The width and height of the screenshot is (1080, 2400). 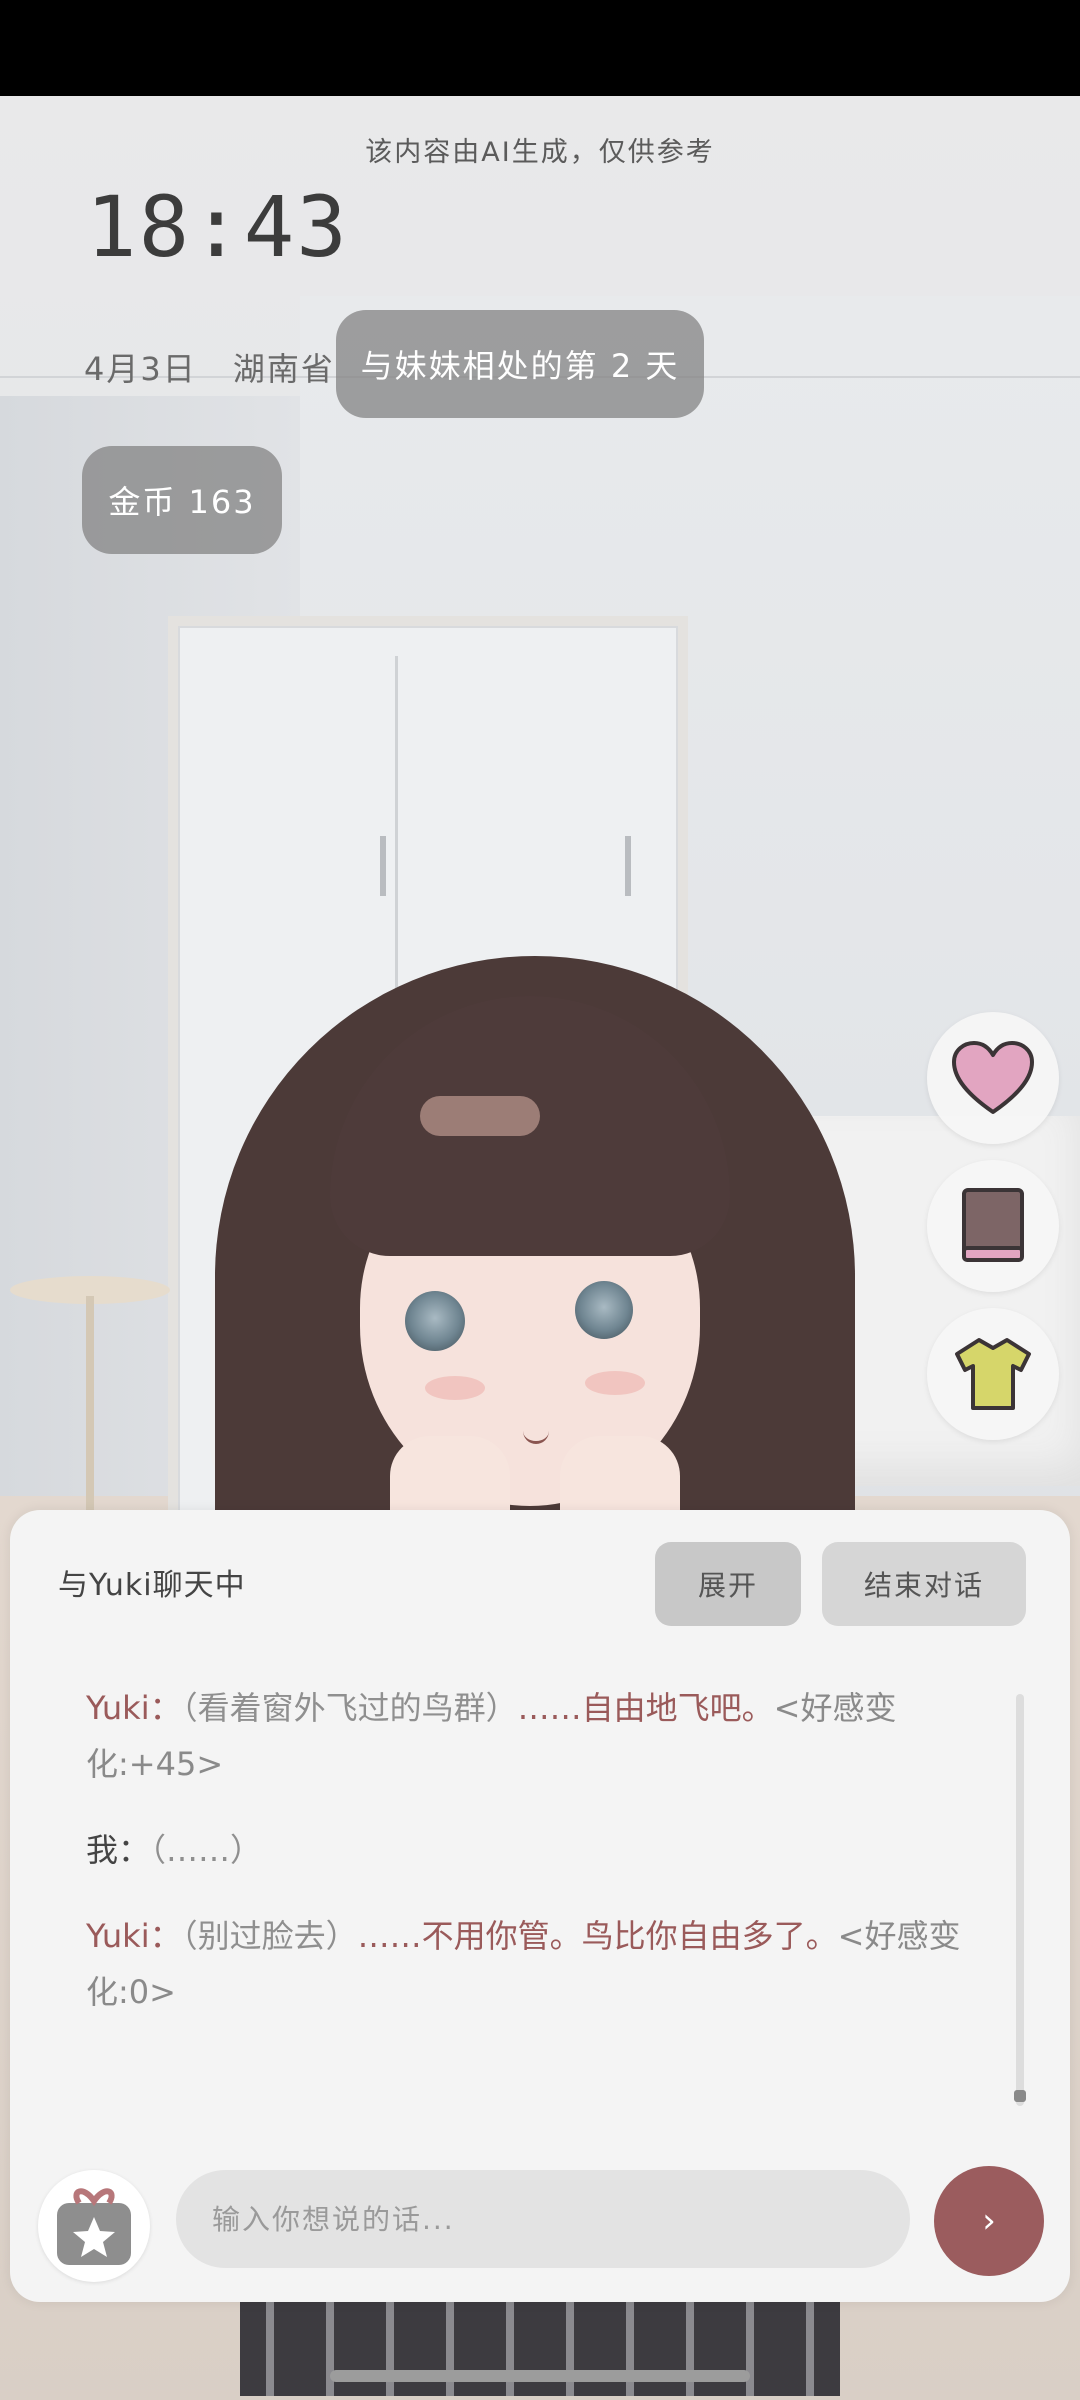 I want to click on side-table-leg, so click(x=90, y=1421).